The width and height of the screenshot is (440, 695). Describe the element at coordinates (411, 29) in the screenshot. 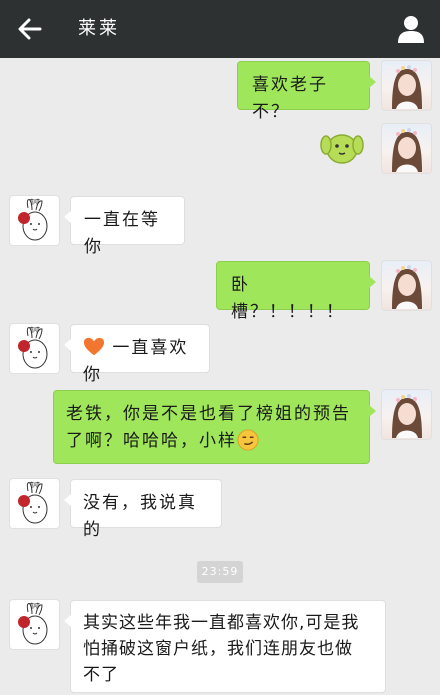

I see `person-icon` at that location.